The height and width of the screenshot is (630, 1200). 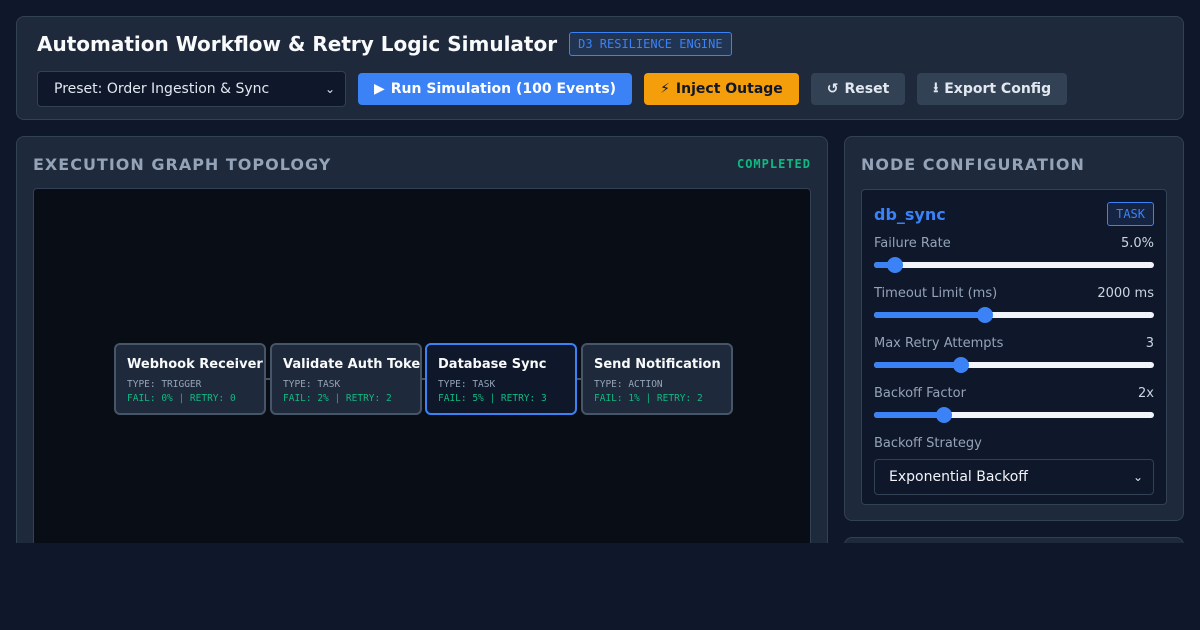 I want to click on inject-outage-label: Inject Outage, so click(x=729, y=89).